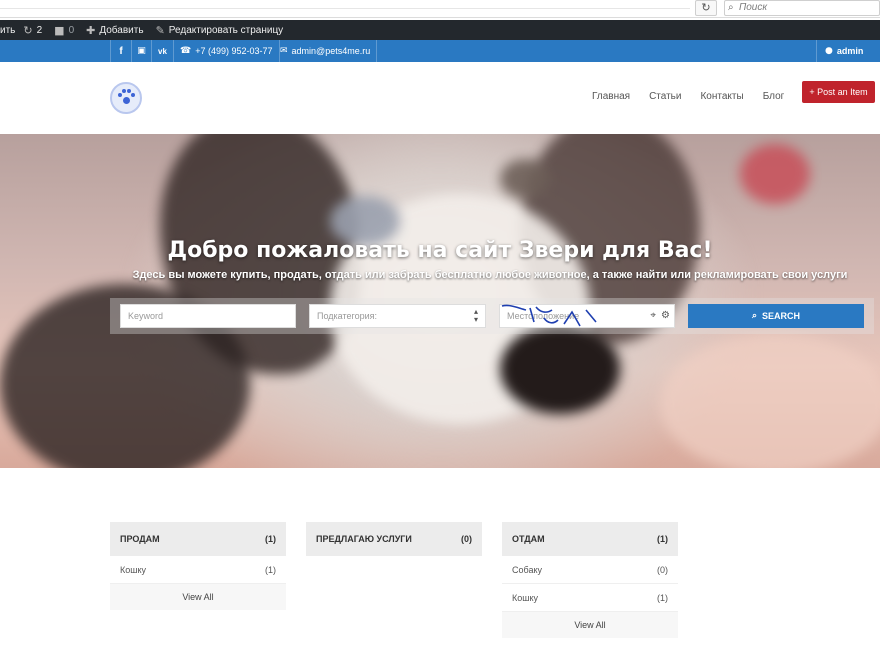 The width and height of the screenshot is (880, 660). What do you see at coordinates (590, 570) in the screenshot?
I see `list-item: Собаку (0)` at bounding box center [590, 570].